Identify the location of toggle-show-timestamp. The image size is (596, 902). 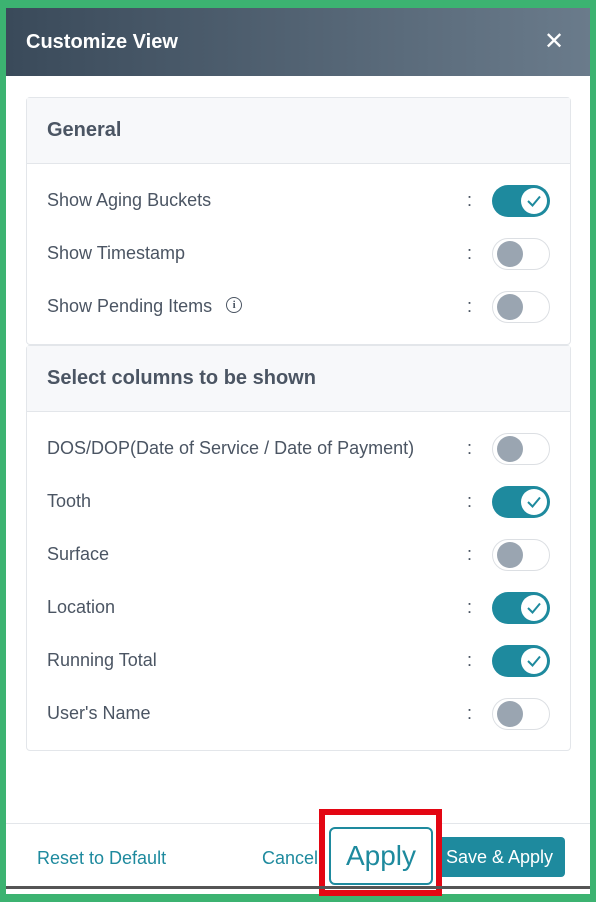
(521, 253).